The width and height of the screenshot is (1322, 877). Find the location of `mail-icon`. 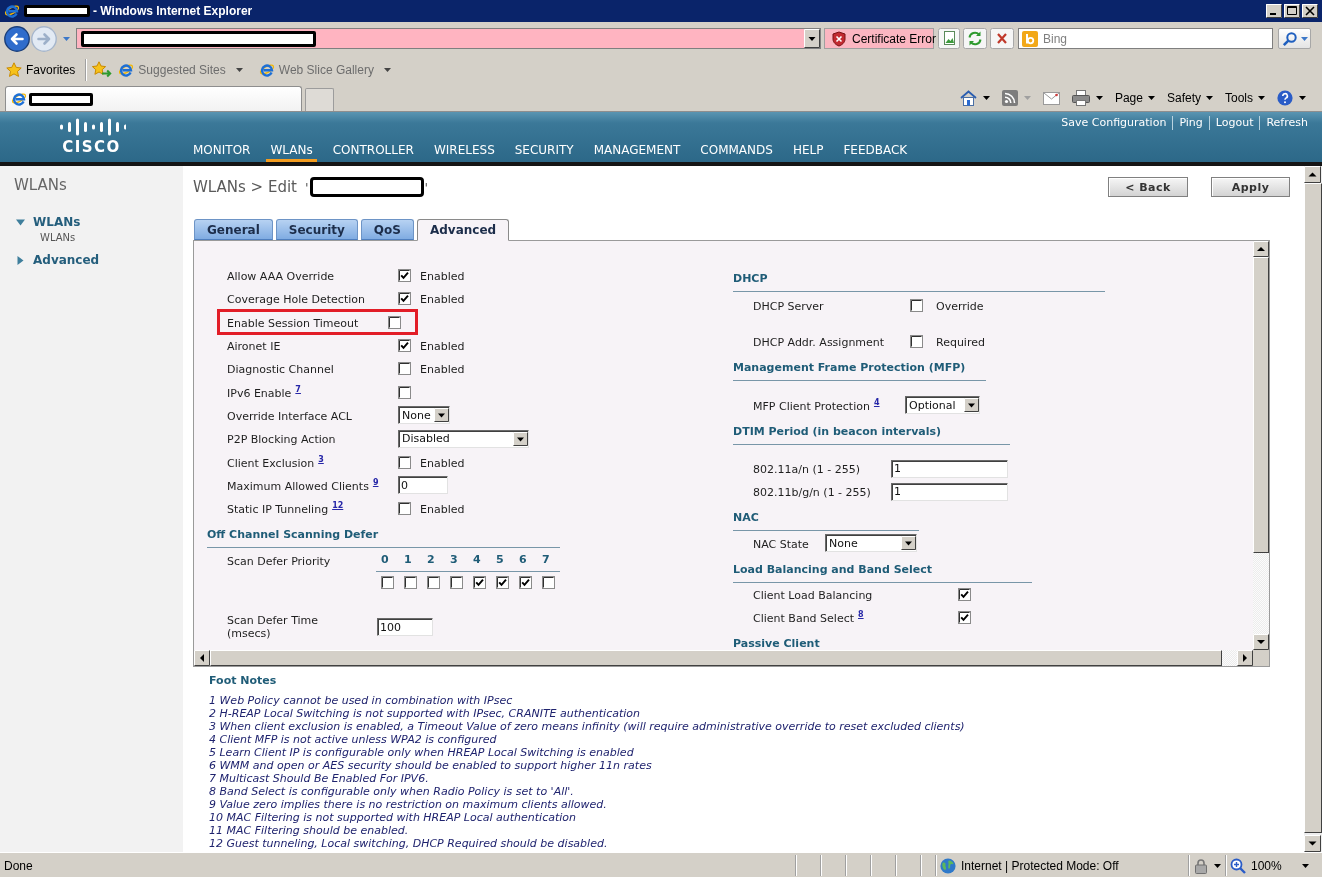

mail-icon is located at coordinates (1051, 98).